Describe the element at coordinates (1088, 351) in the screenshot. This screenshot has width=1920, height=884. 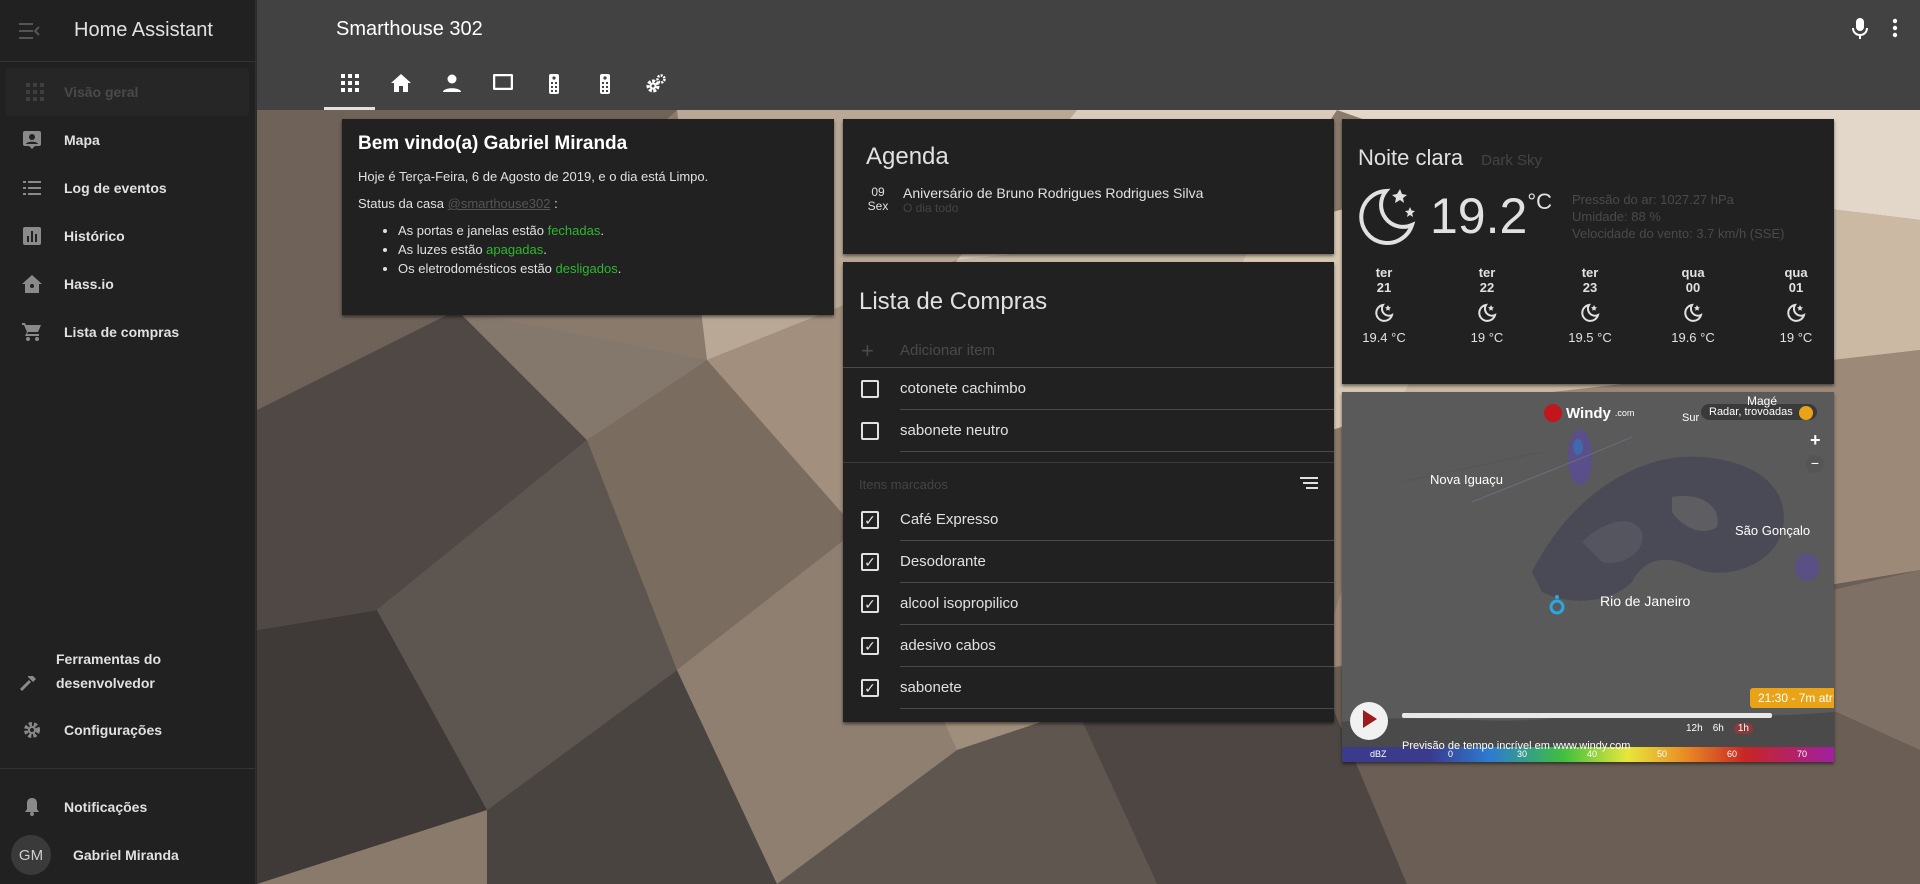
I see `add-item-row: + Adicionar item` at that location.